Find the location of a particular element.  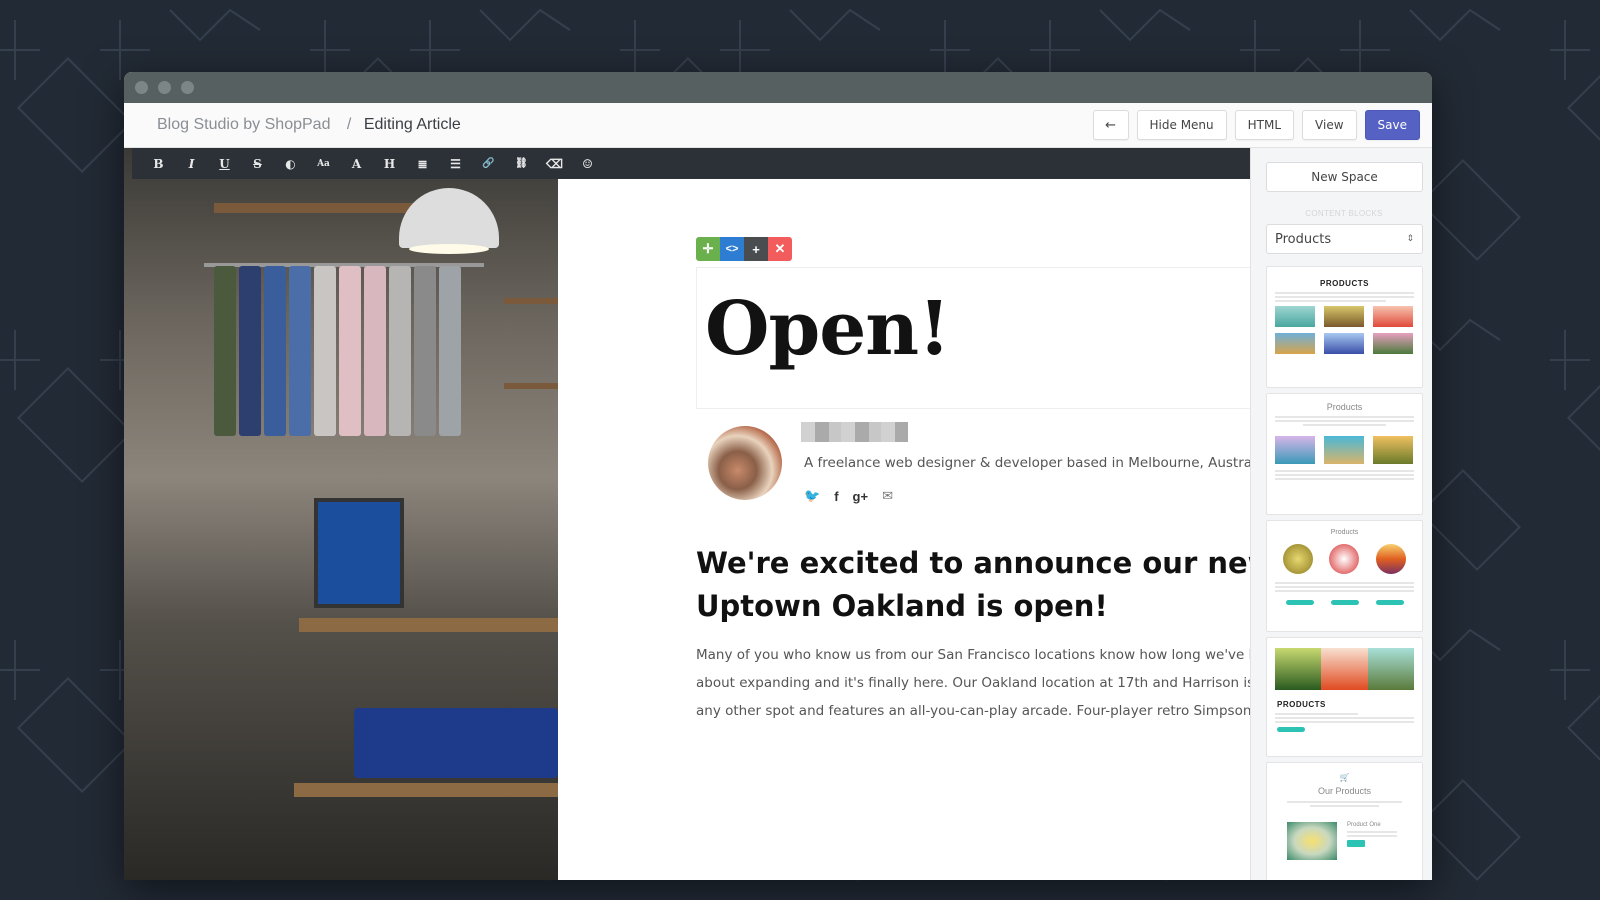

article-title: Open! is located at coordinates (828, 329).